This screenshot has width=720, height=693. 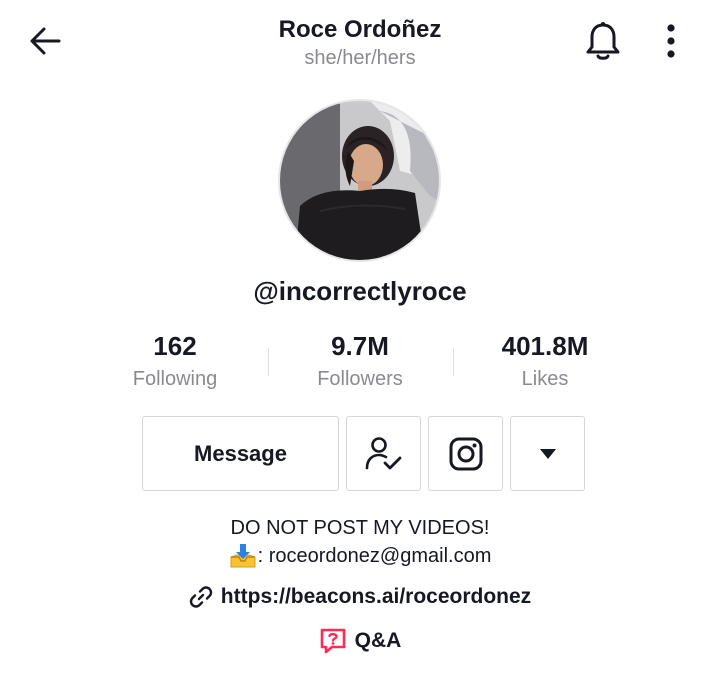 What do you see at coordinates (175, 379) in the screenshot?
I see `stat-label: Following` at bounding box center [175, 379].